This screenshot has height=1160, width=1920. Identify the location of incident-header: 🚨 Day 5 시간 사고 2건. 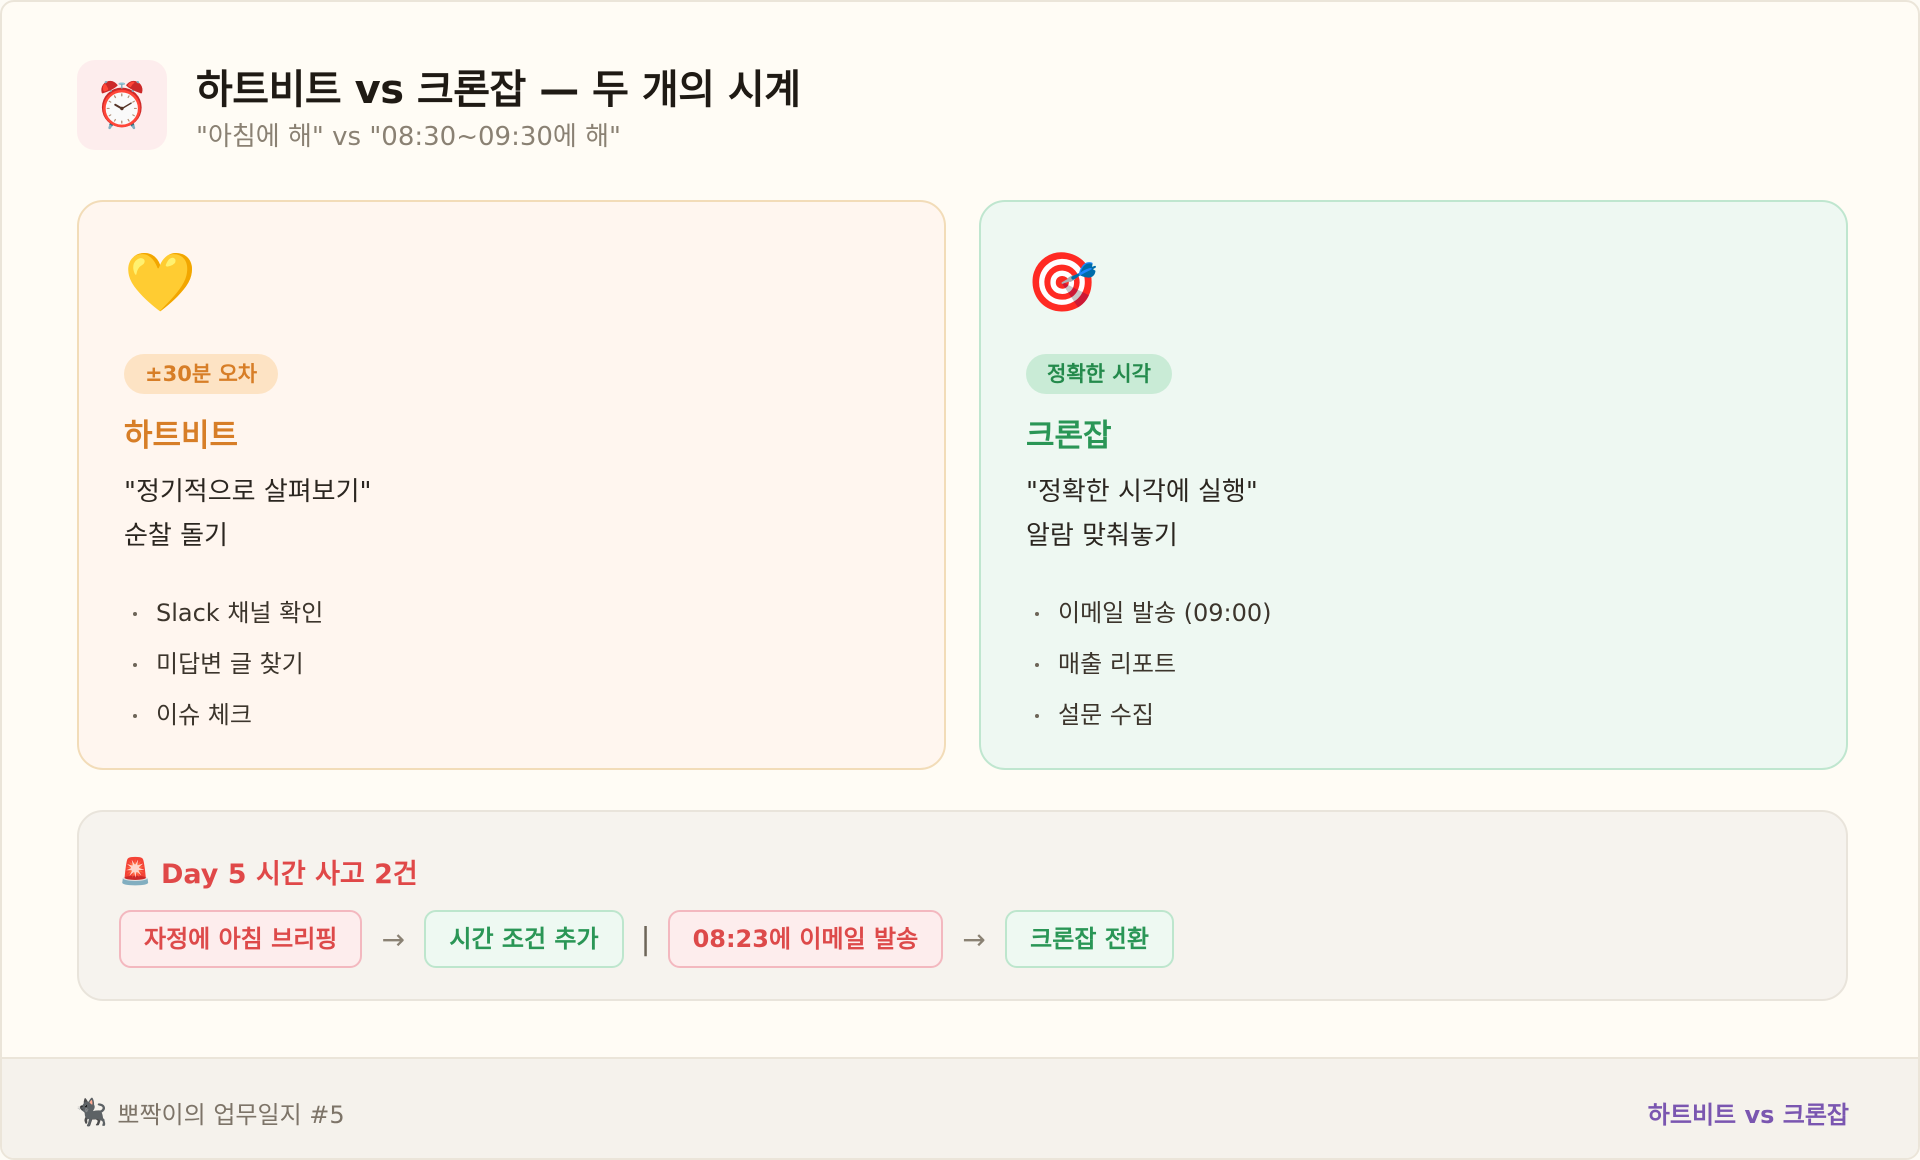
(268, 871).